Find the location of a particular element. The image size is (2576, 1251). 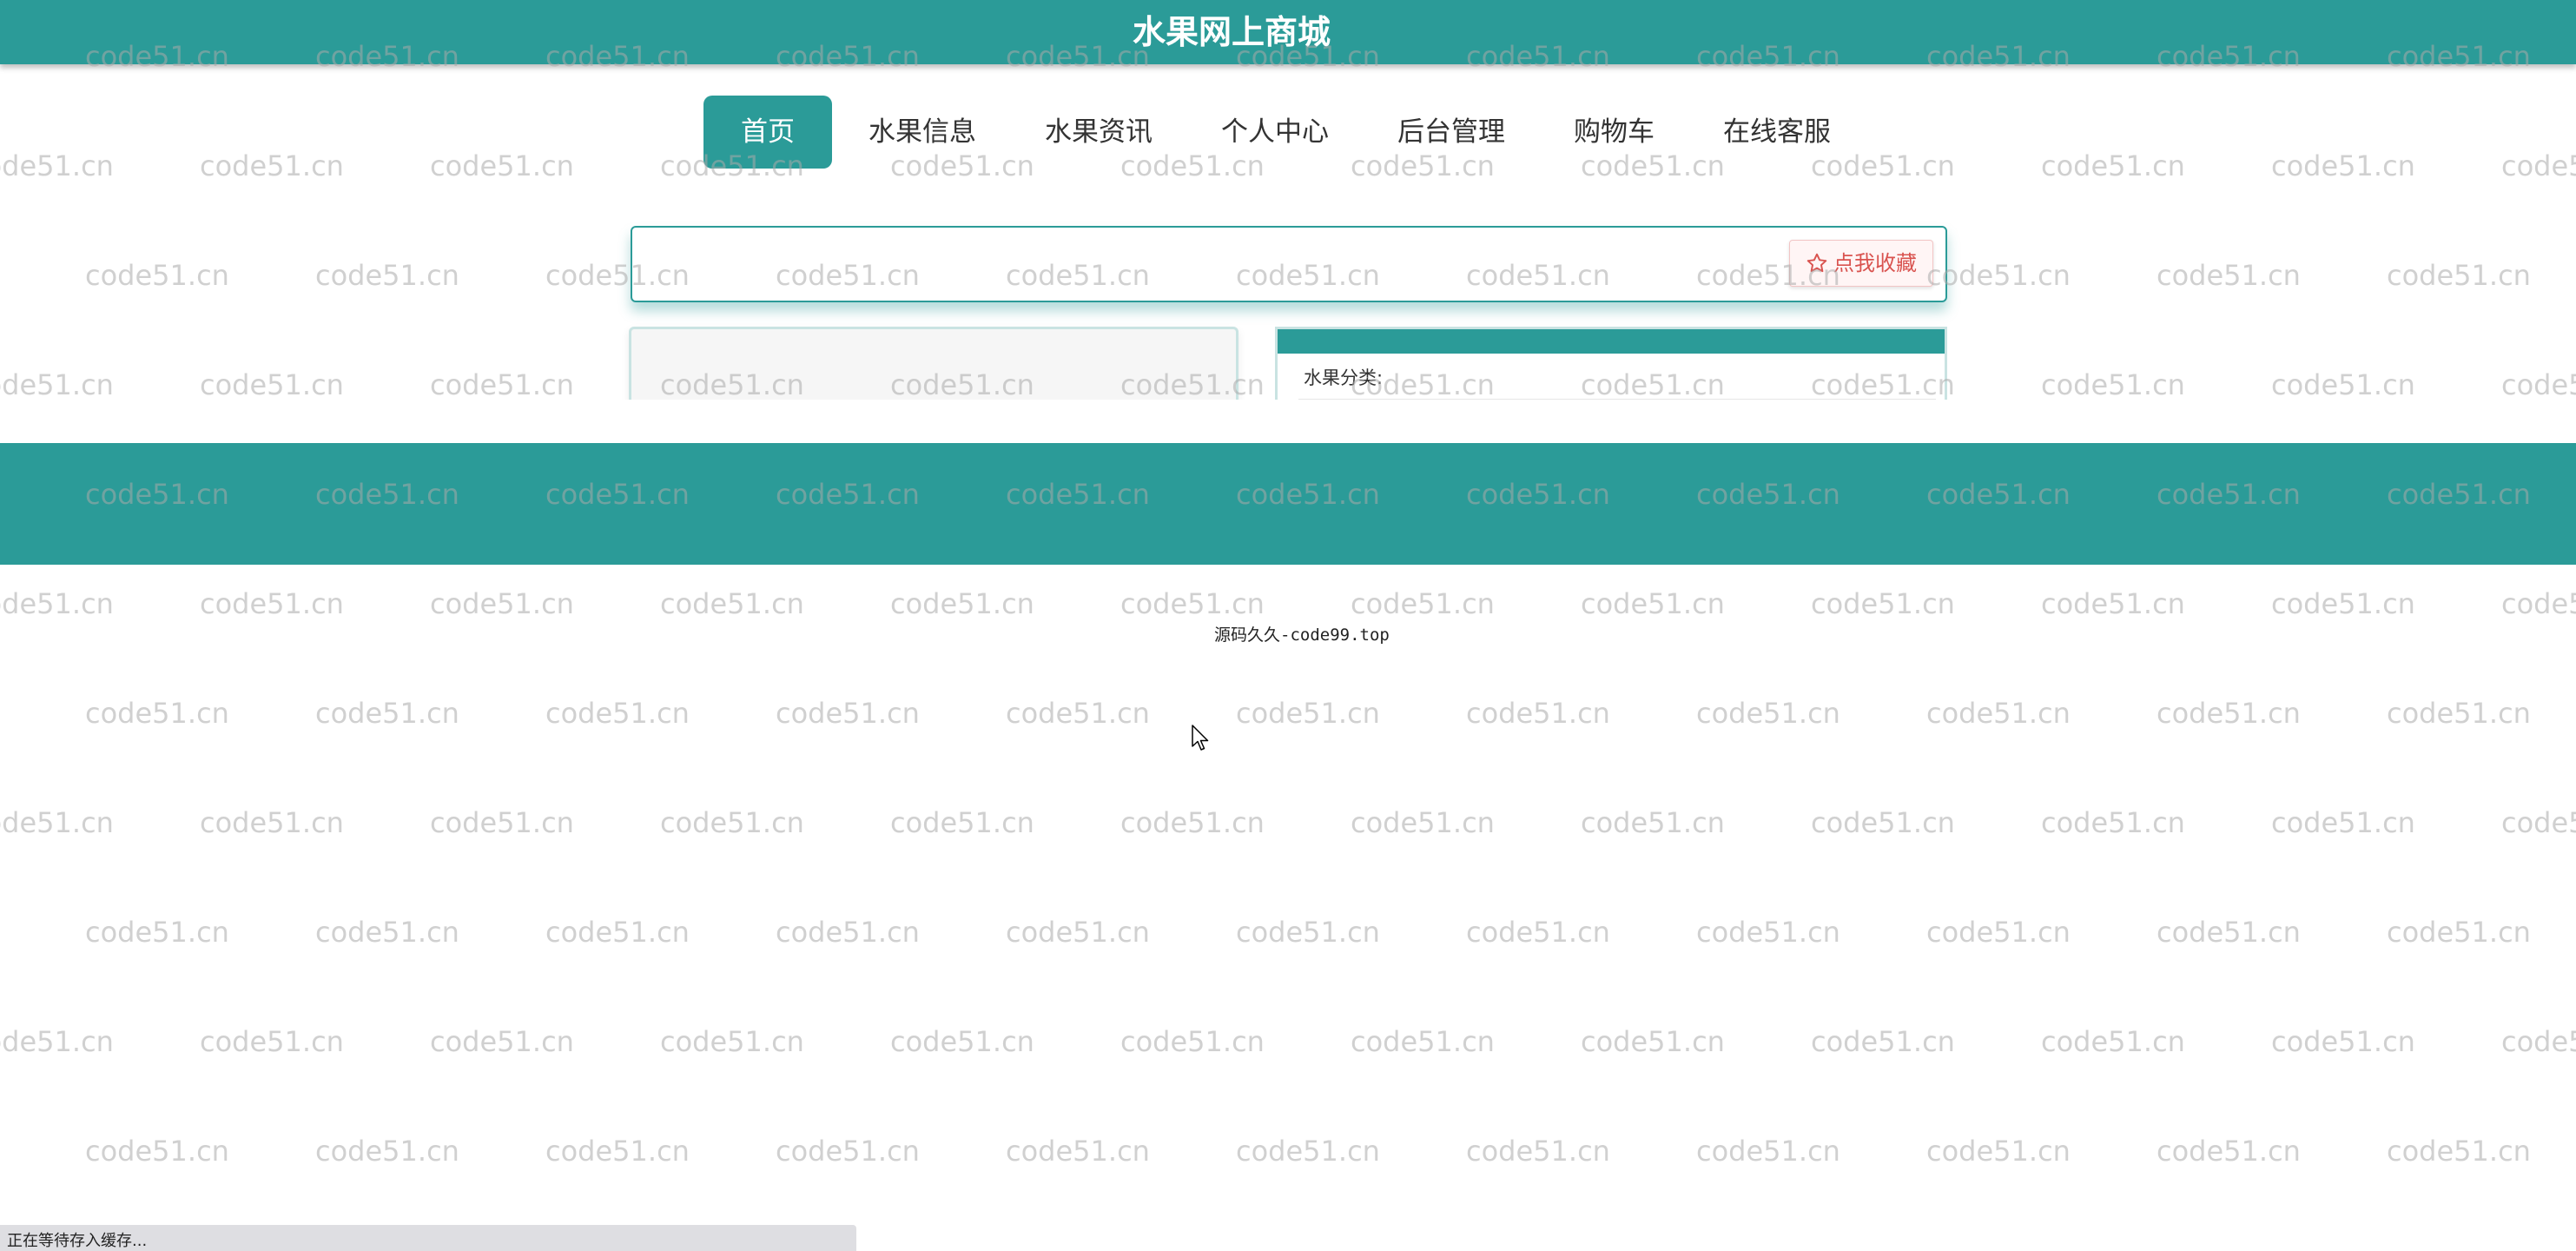

nav-item-user-center: 个人中心 is located at coordinates (1275, 132).